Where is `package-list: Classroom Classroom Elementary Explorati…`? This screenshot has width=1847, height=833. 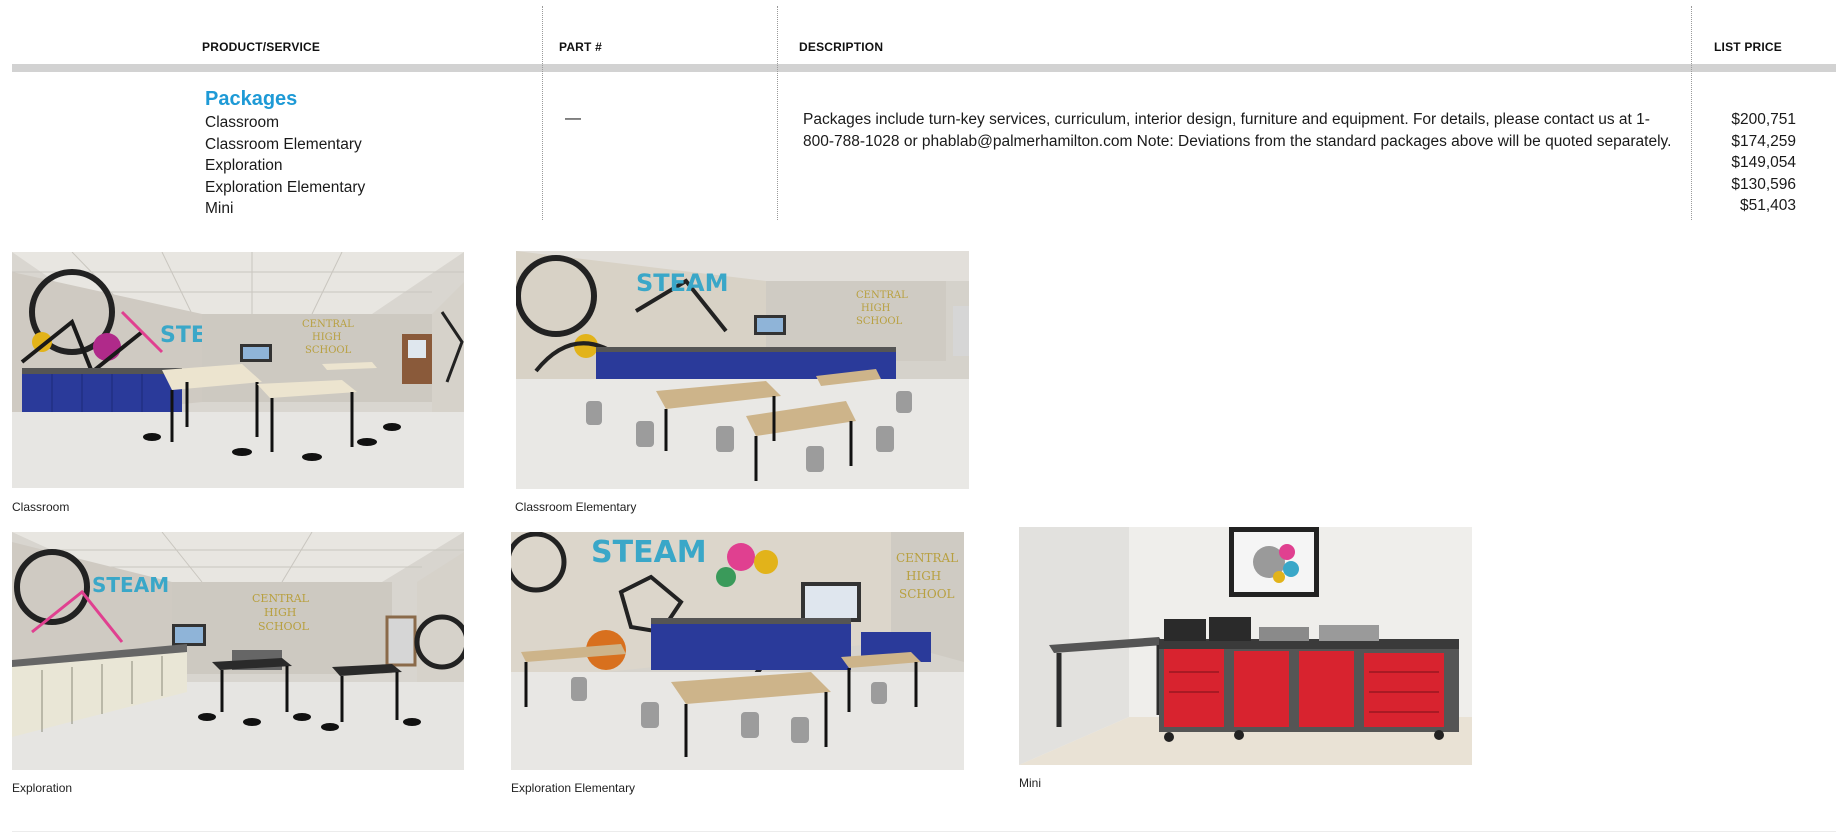 package-list: Classroom Classroom Elementary Explorati… is located at coordinates (285, 166).